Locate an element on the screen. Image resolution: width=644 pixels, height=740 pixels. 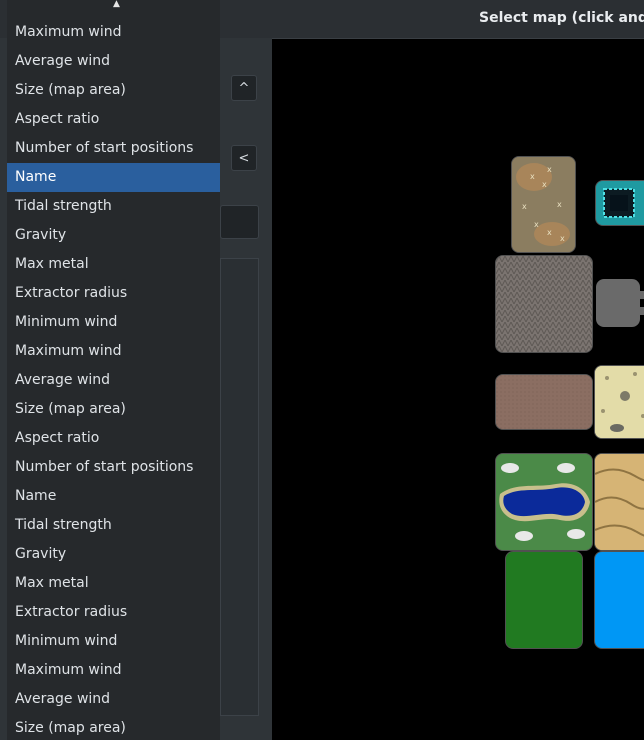
map-thumbnail-gray-metal is located at coordinates (544, 304).